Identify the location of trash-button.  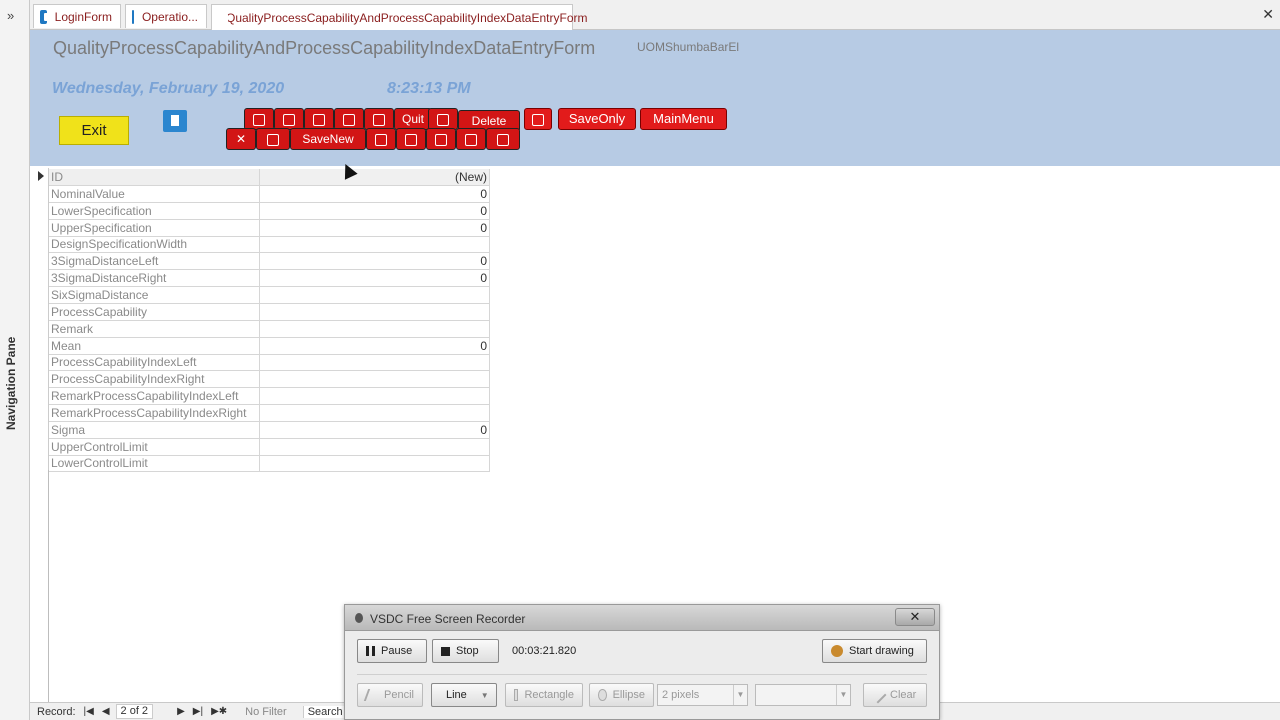
(443, 119).